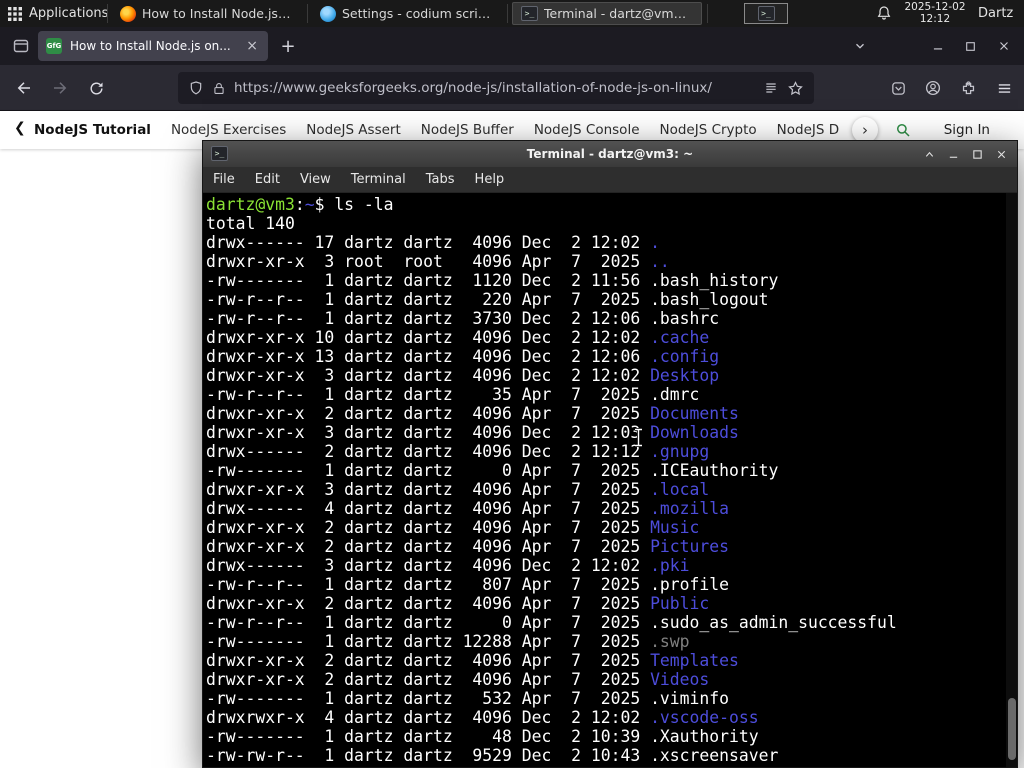 The height and width of the screenshot is (768, 1024). What do you see at coordinates (680, 489) in the screenshot?
I see `directory-name: .local` at bounding box center [680, 489].